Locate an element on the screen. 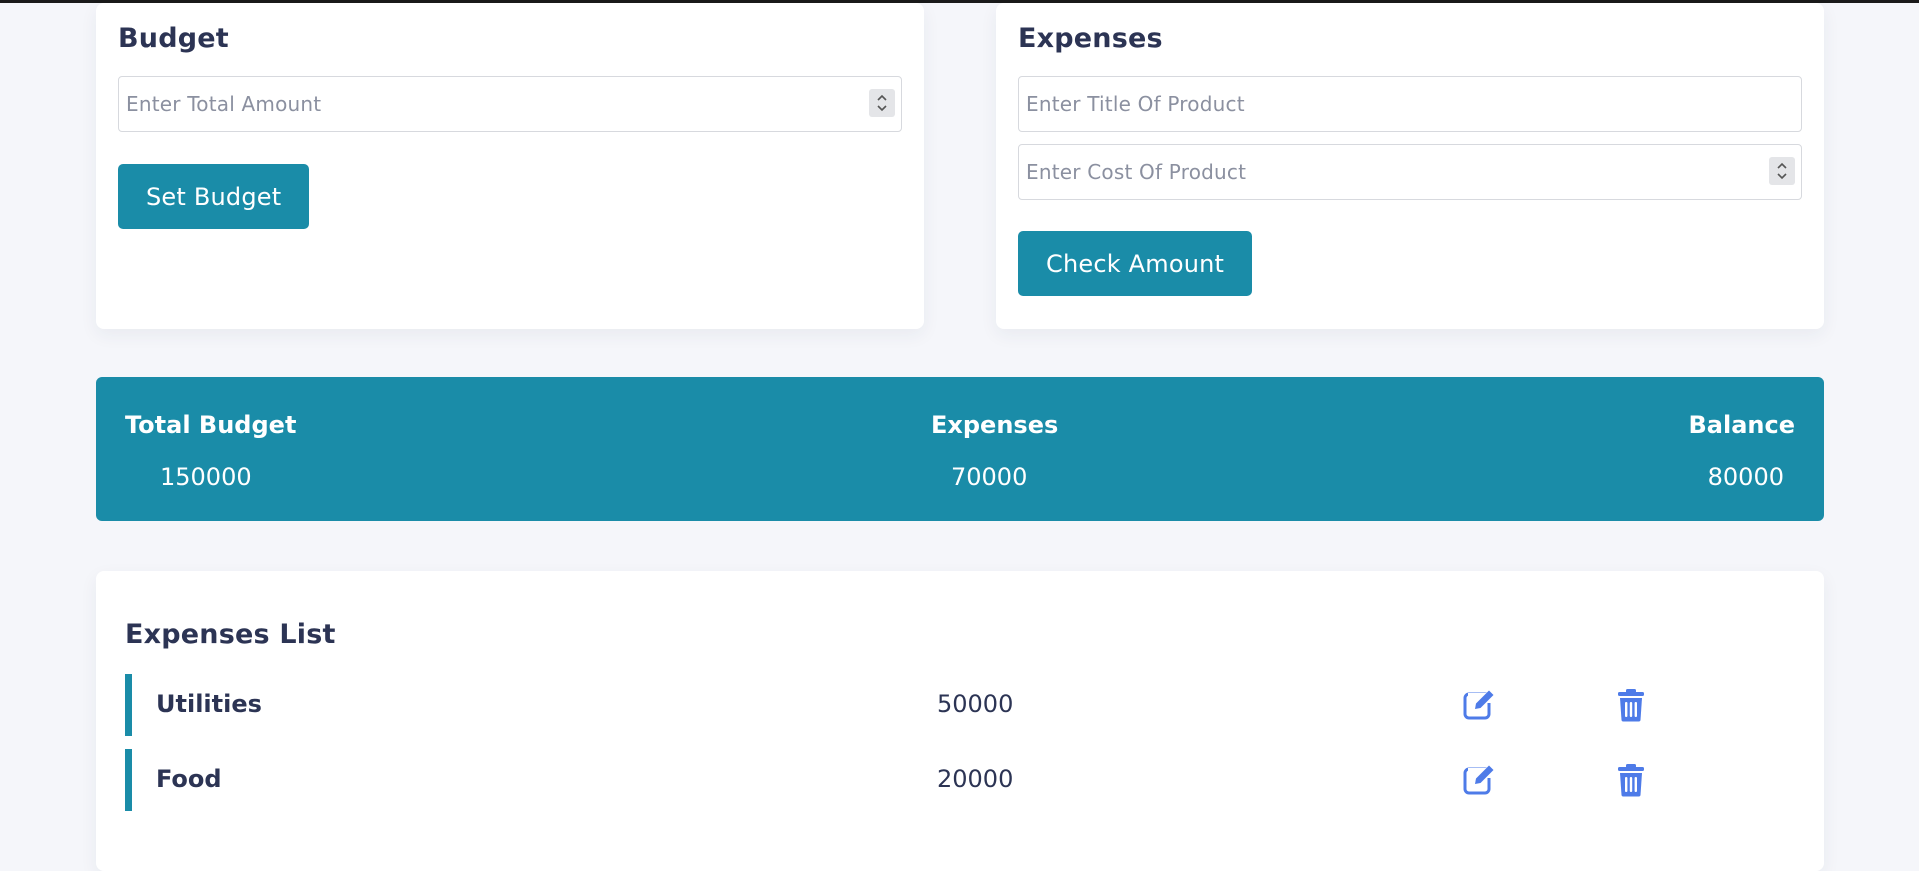 Image resolution: width=1919 pixels, height=871 pixels. product-title-input: Enter Title Of Product is located at coordinates (1410, 104).